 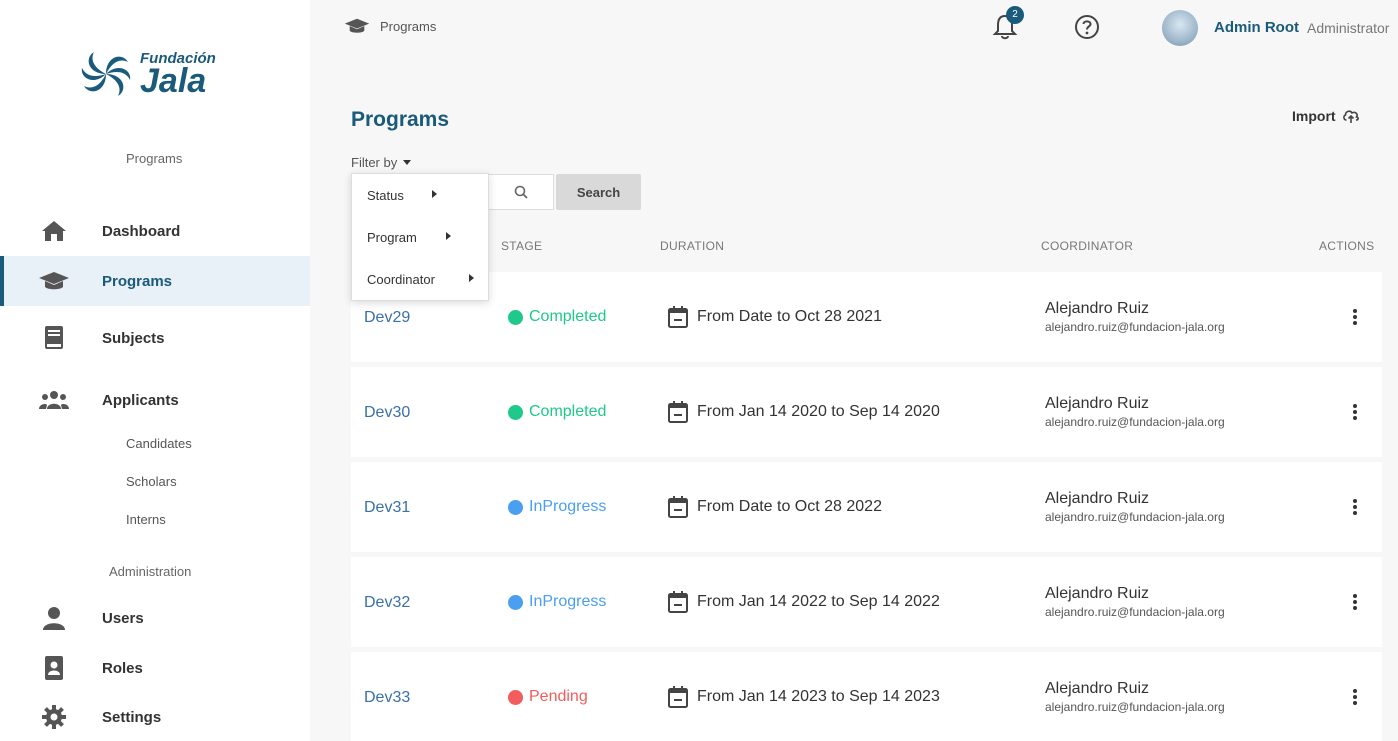 I want to click on id-badge-icon, so click(x=54, y=668).